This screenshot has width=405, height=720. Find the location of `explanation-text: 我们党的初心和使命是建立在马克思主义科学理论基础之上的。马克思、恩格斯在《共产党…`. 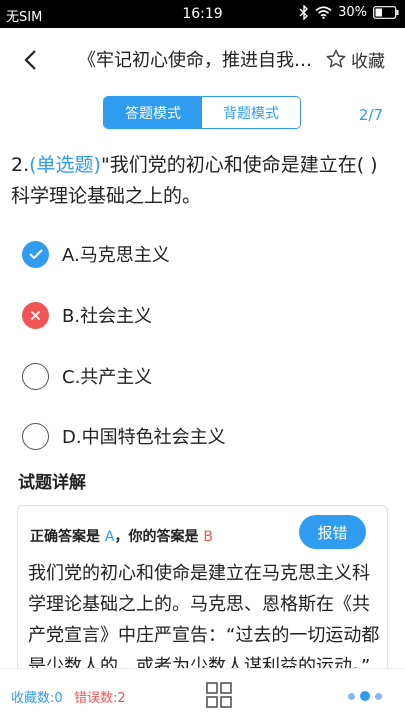

explanation-text: 我们党的初心和使命是建立在马克思主义科学理论基础之上的。马克思、恩格斯在《共产党… is located at coordinates (204, 620).